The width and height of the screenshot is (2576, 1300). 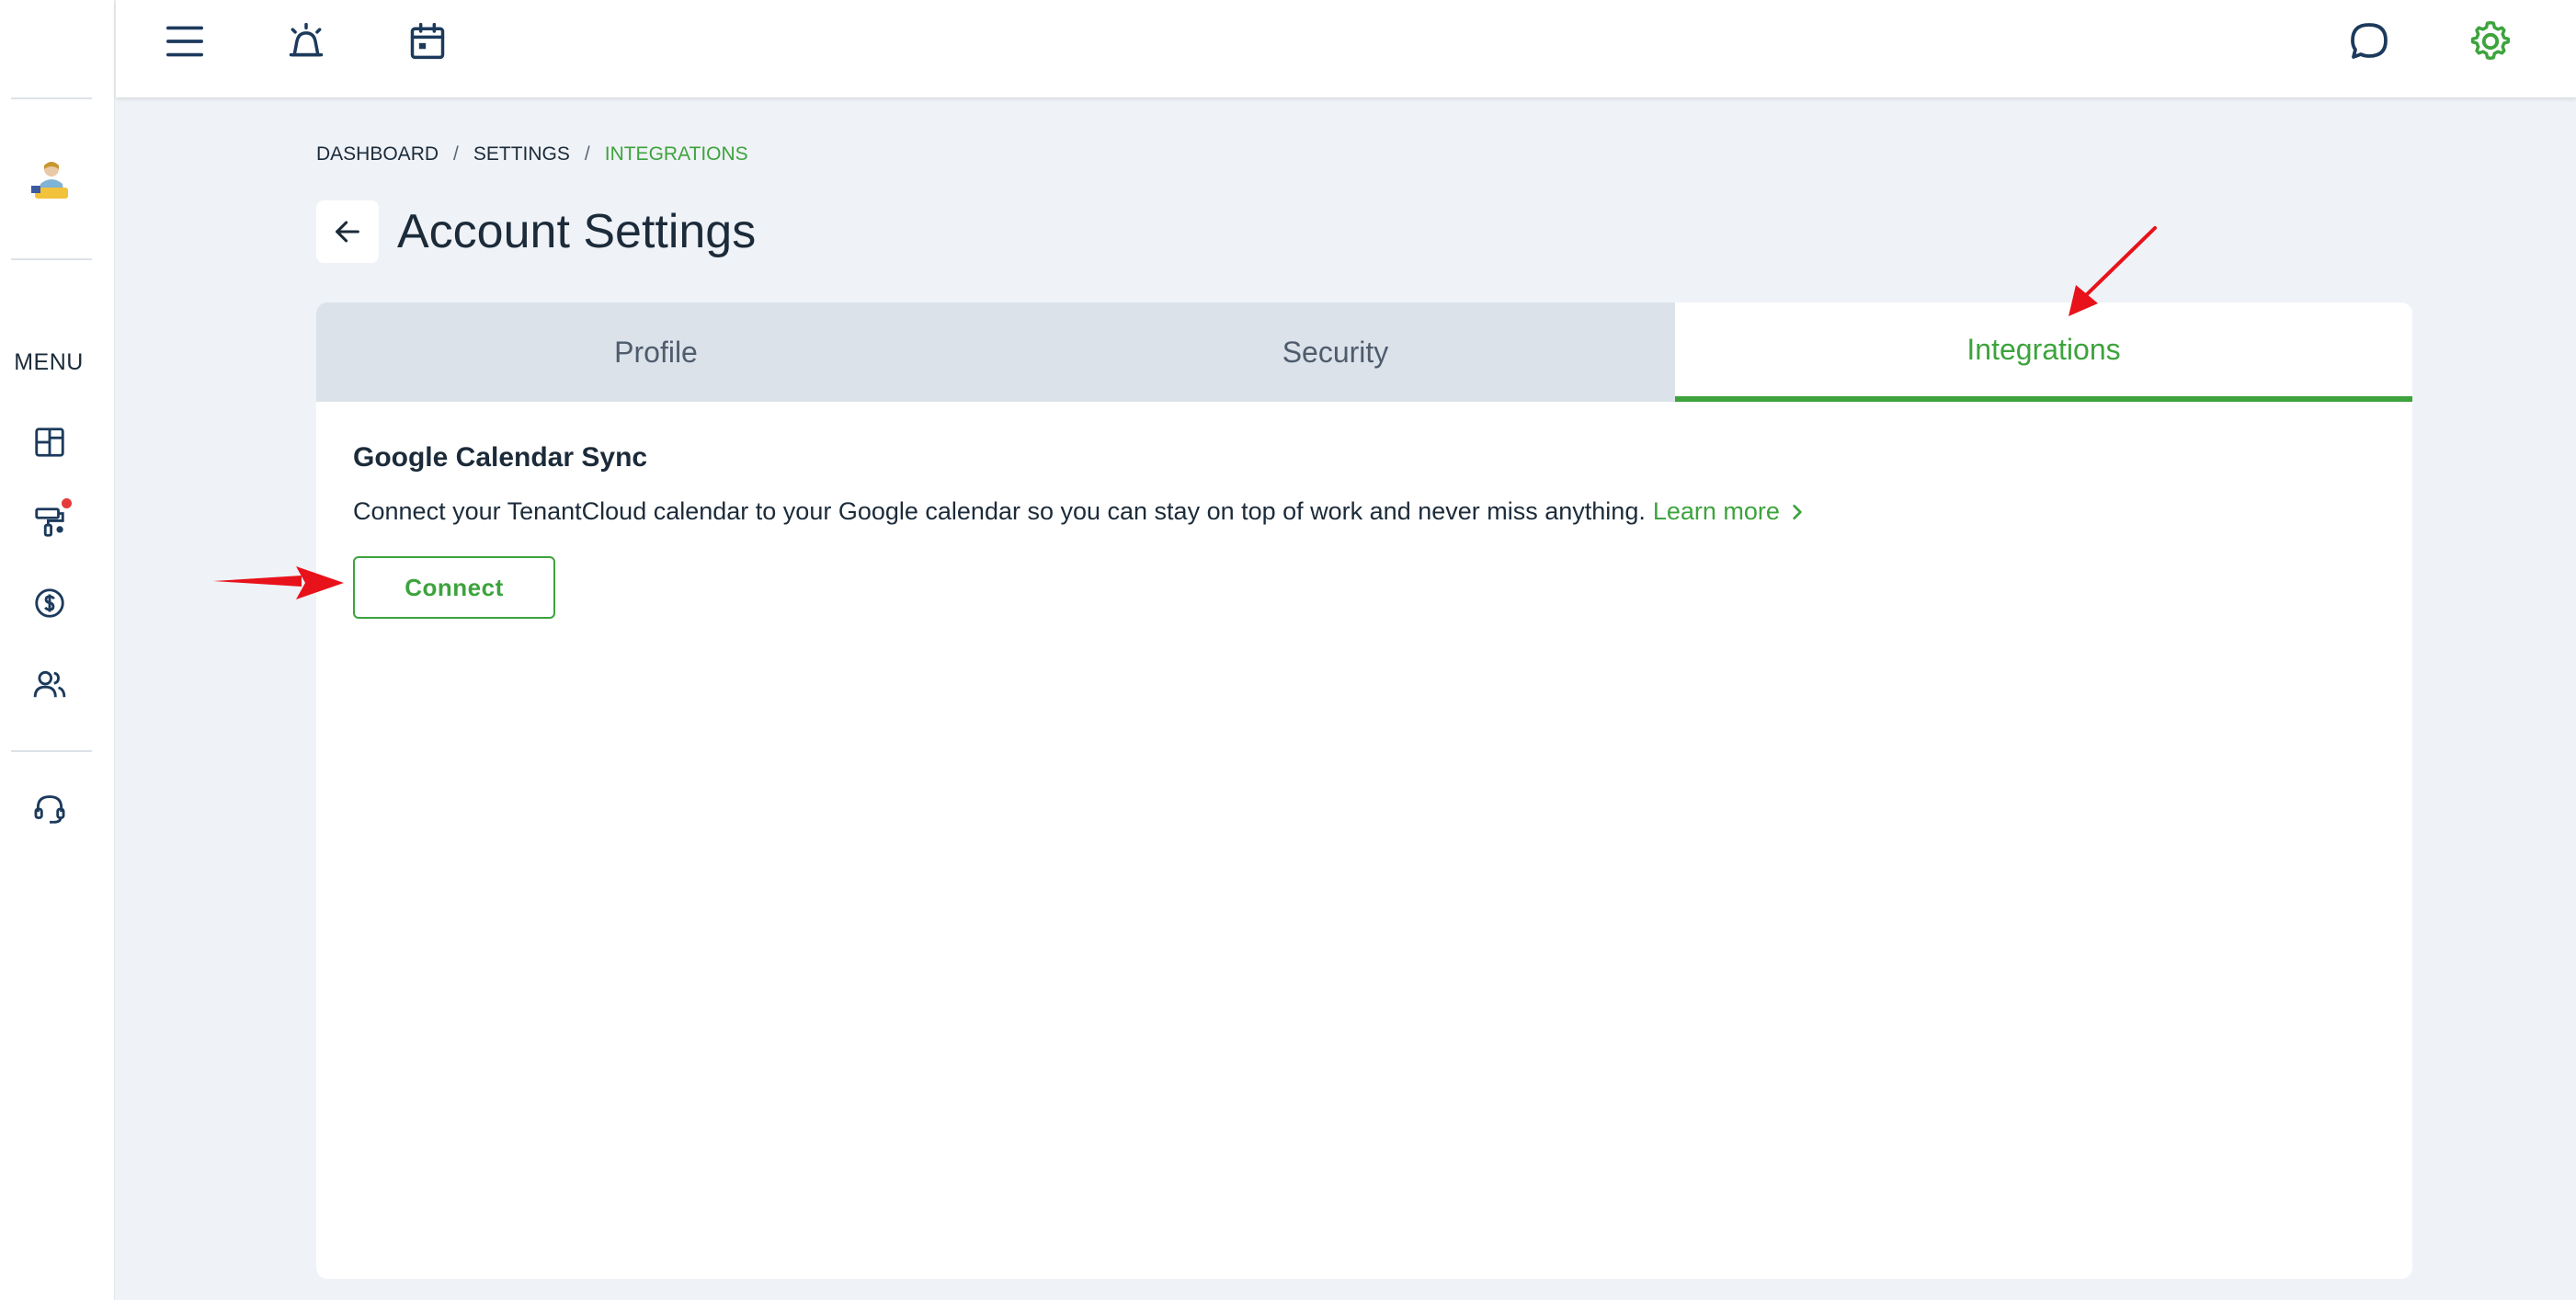 I want to click on arrow-left-icon, so click(x=347, y=232).